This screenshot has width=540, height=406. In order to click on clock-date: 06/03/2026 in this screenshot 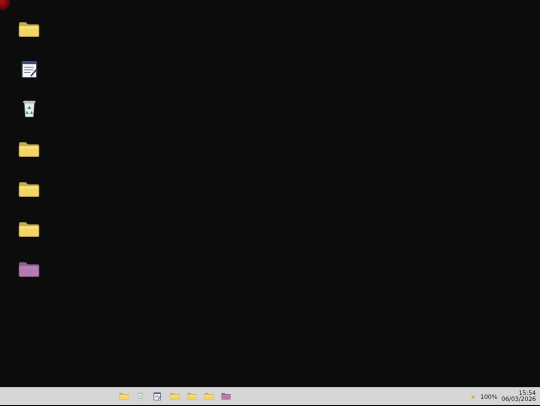, I will do `click(518, 399)`.